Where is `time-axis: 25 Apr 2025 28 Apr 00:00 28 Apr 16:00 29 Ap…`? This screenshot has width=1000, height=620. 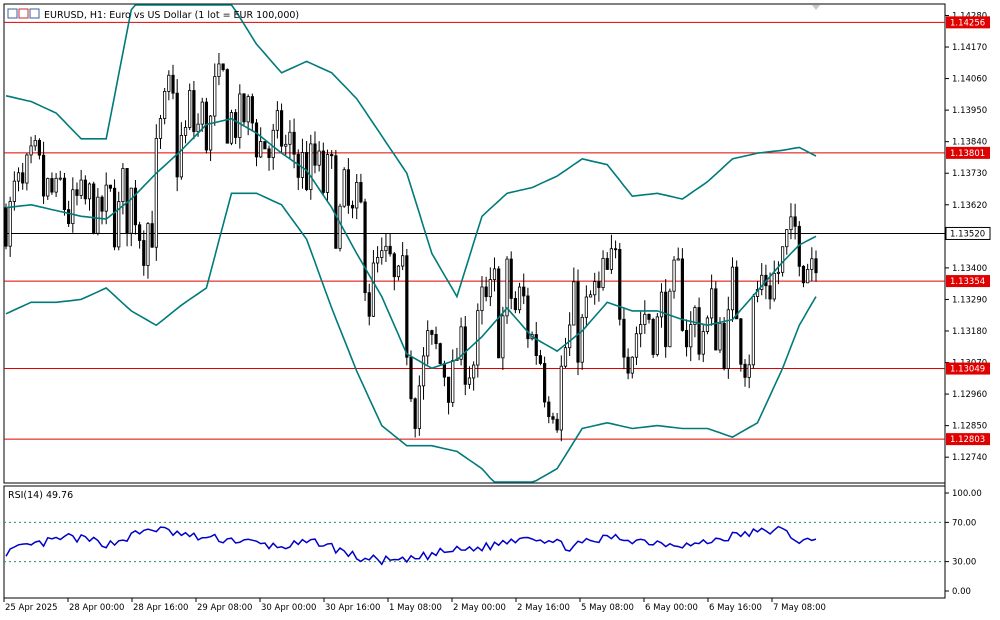 time-axis: 25 Apr 2025 28 Apr 00:00 28 Apr 16:00 29 Ap… is located at coordinates (414, 605).